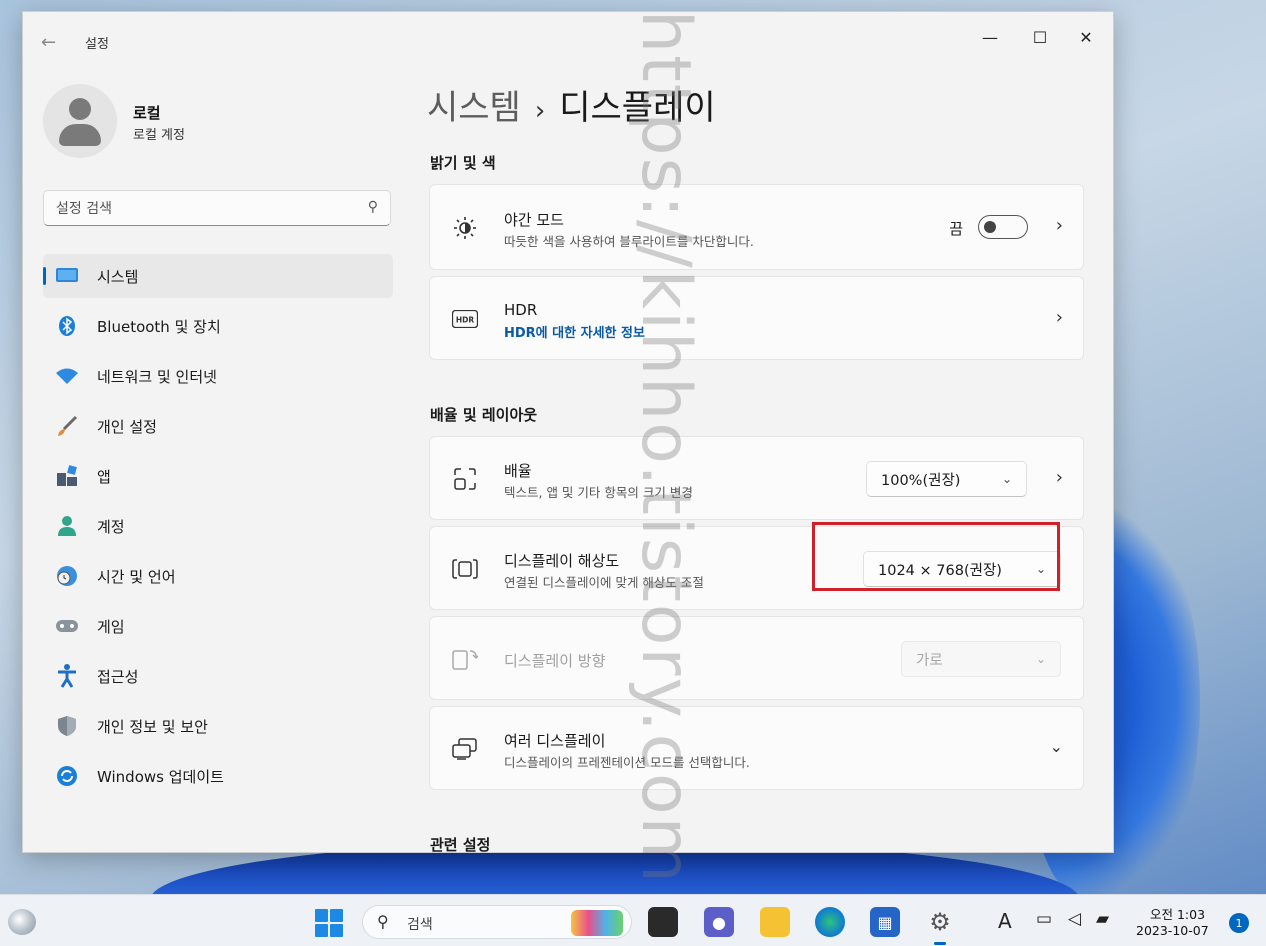 This screenshot has width=1266, height=946. What do you see at coordinates (218, 526) in the screenshot?
I see `sidebar-item-accounts: 계정` at bounding box center [218, 526].